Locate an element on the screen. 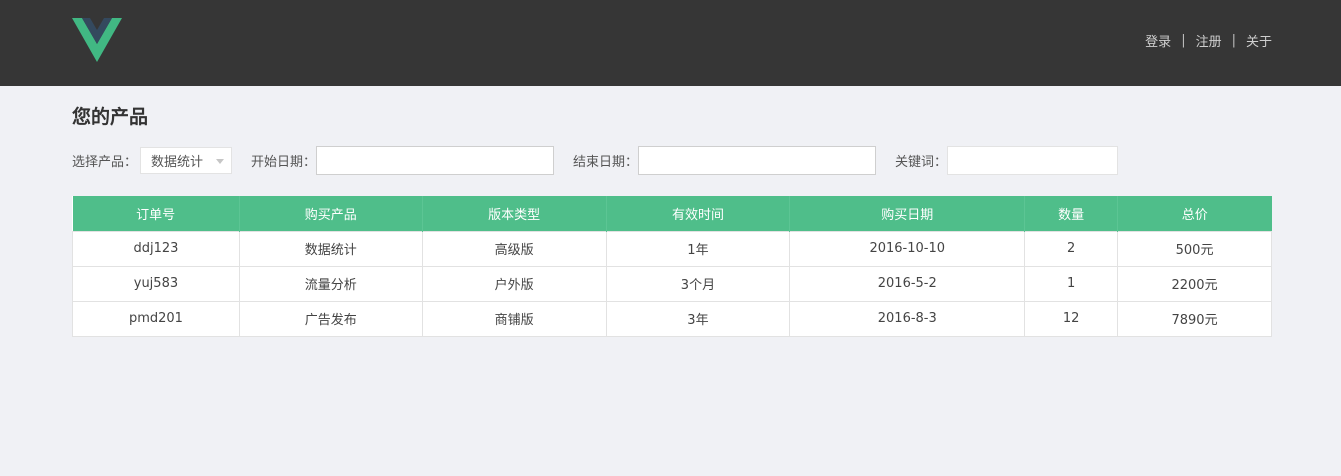 Image resolution: width=1341 pixels, height=476 pixels. keyword-input is located at coordinates (1033, 160).